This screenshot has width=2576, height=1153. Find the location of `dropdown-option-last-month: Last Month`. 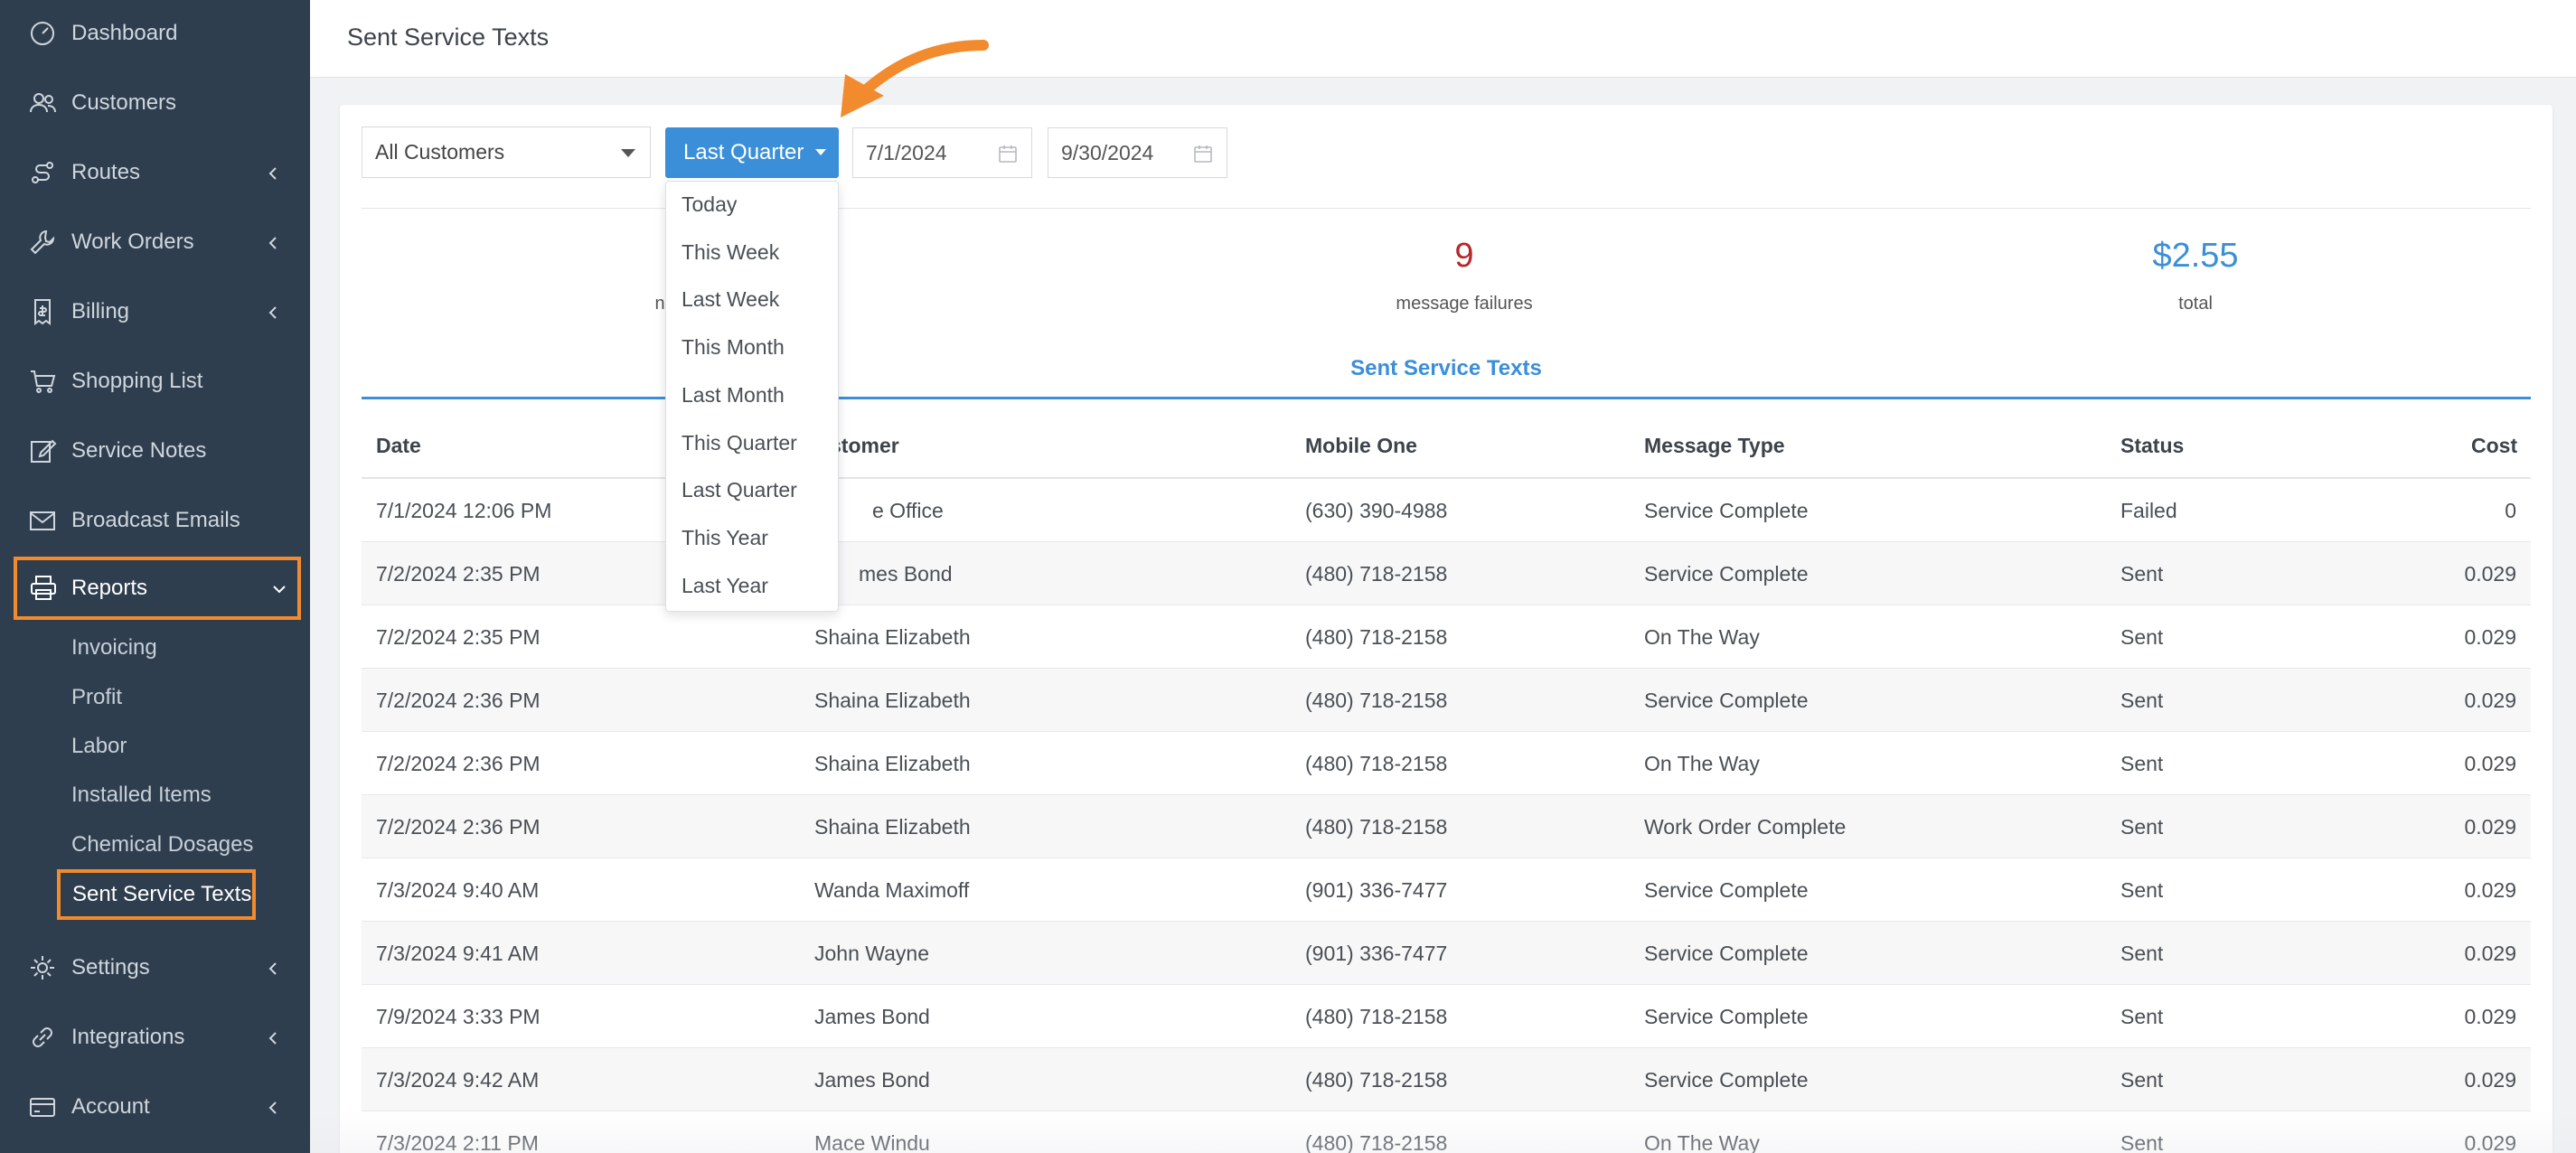

dropdown-option-last-month: Last Month is located at coordinates (734, 395).